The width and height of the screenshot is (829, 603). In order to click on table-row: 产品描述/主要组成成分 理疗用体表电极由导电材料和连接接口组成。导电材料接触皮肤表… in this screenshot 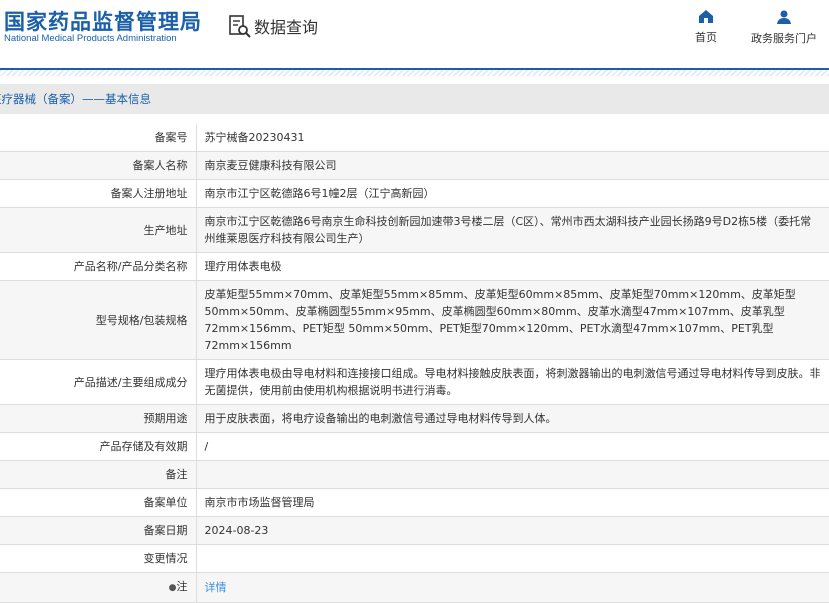, I will do `click(414, 382)`.